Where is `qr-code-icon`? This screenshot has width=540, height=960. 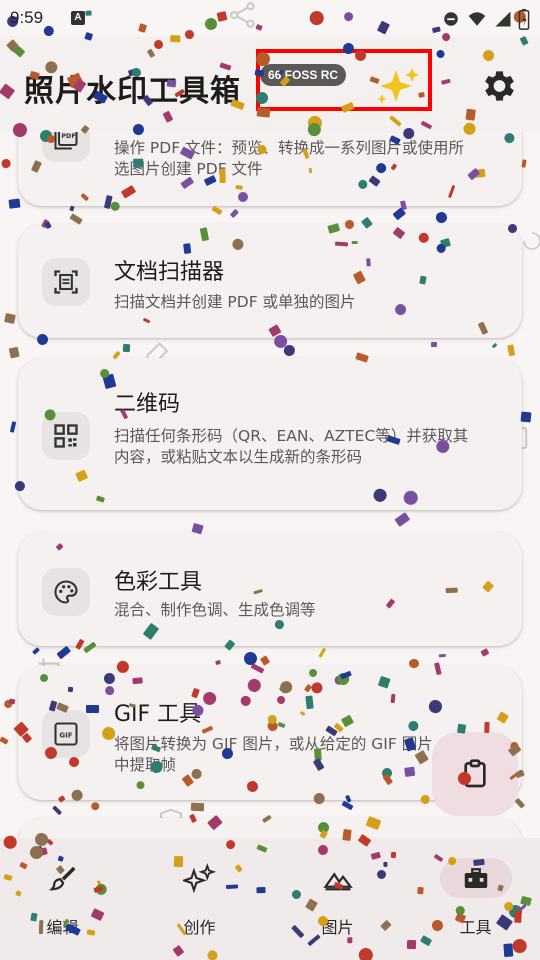 qr-code-icon is located at coordinates (66, 436).